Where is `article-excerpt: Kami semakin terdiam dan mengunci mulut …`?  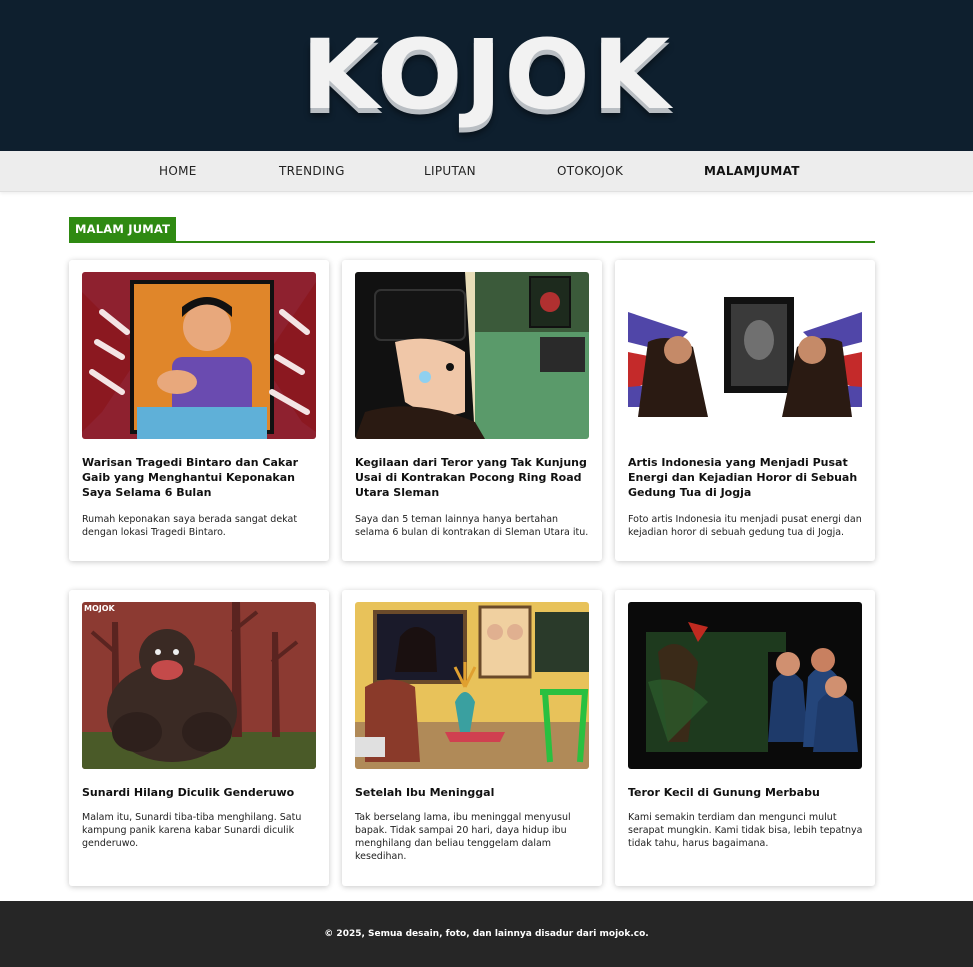 article-excerpt: Kami semakin terdiam dan mengunci mulut … is located at coordinates (745, 830).